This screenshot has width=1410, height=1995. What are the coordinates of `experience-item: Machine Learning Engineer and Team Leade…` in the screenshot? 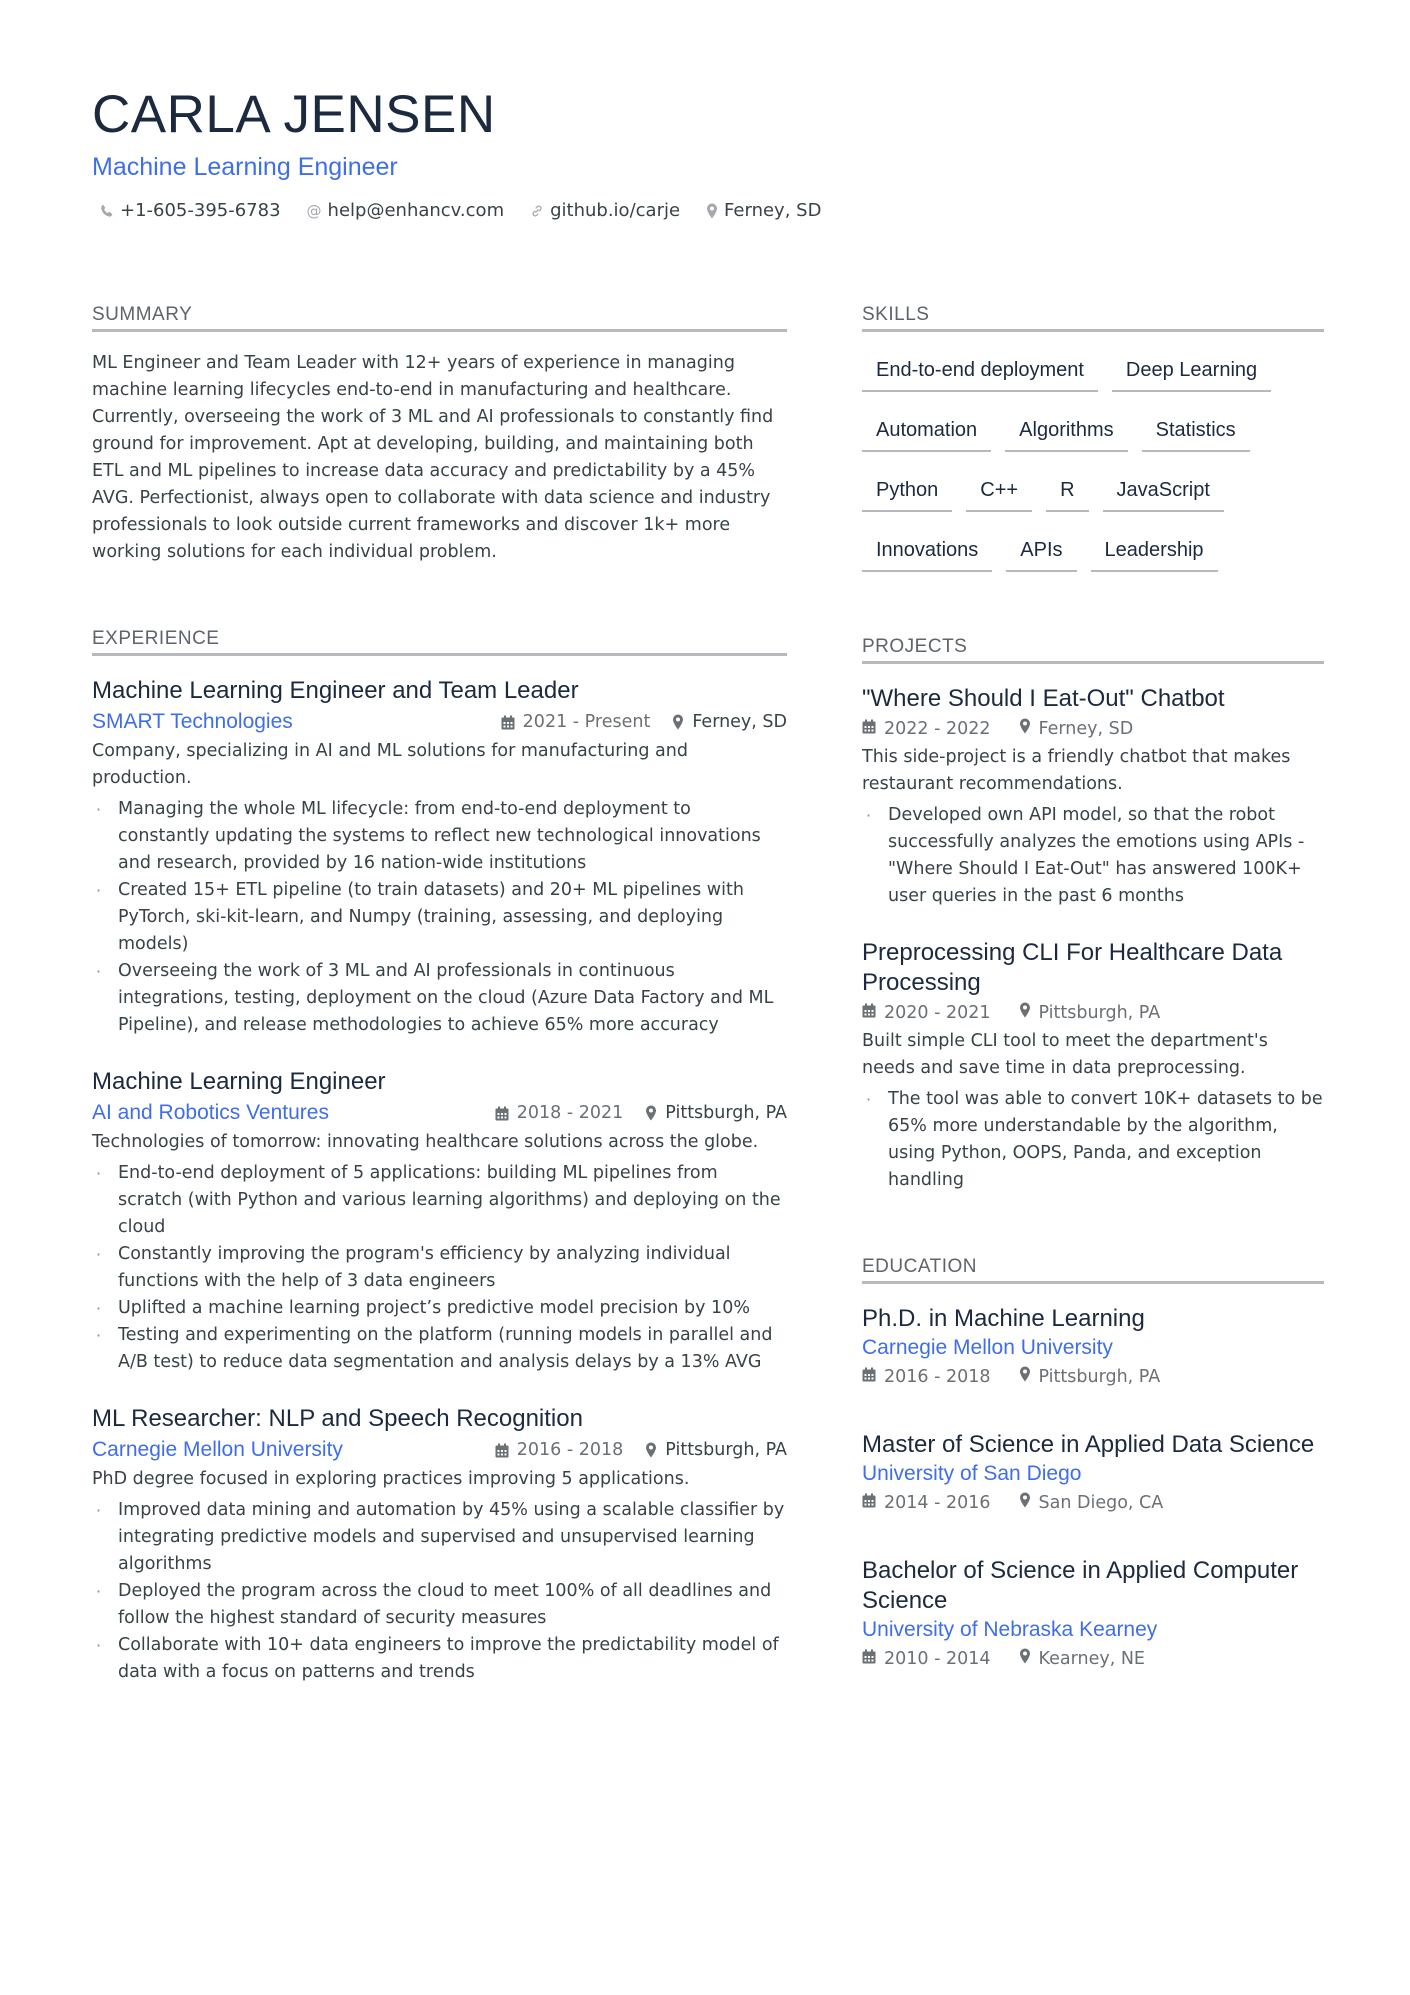 It's located at (439, 857).